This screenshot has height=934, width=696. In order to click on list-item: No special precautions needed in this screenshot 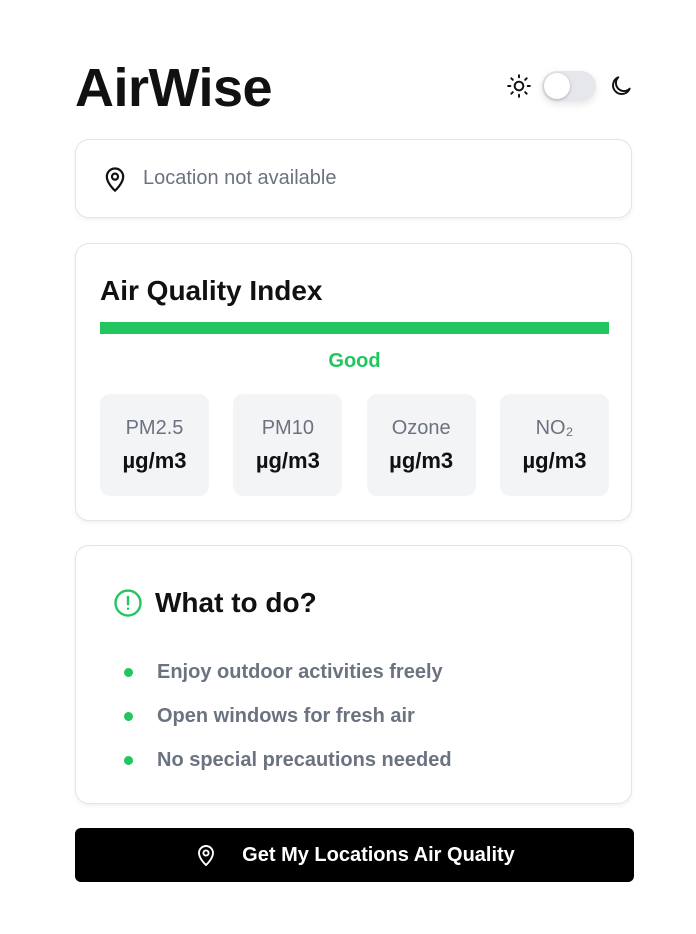, I will do `click(288, 760)`.